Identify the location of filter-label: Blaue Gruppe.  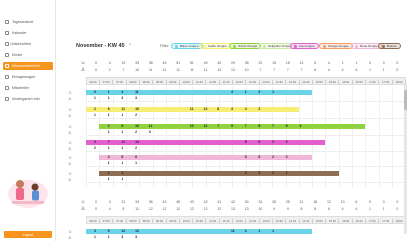
(189, 46).